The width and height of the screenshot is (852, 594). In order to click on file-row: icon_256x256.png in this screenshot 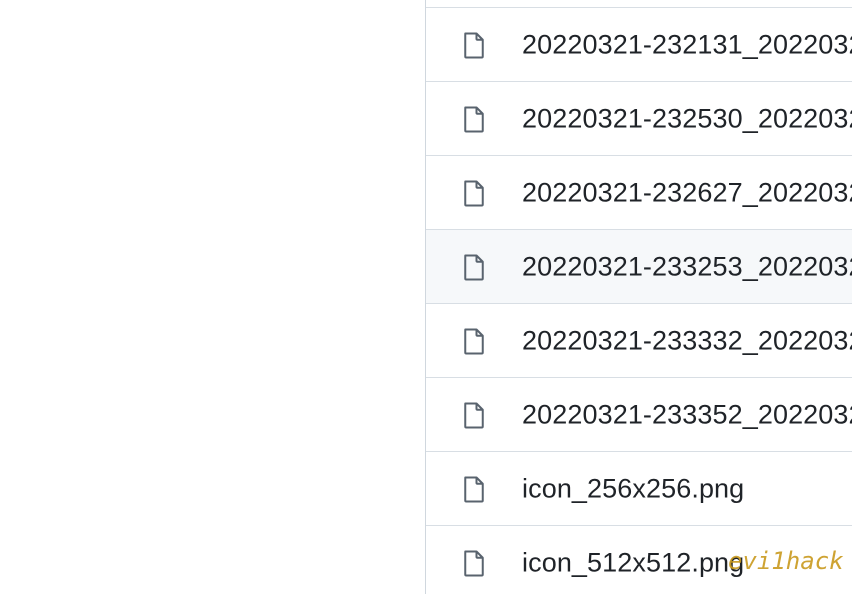, I will do `click(639, 489)`.